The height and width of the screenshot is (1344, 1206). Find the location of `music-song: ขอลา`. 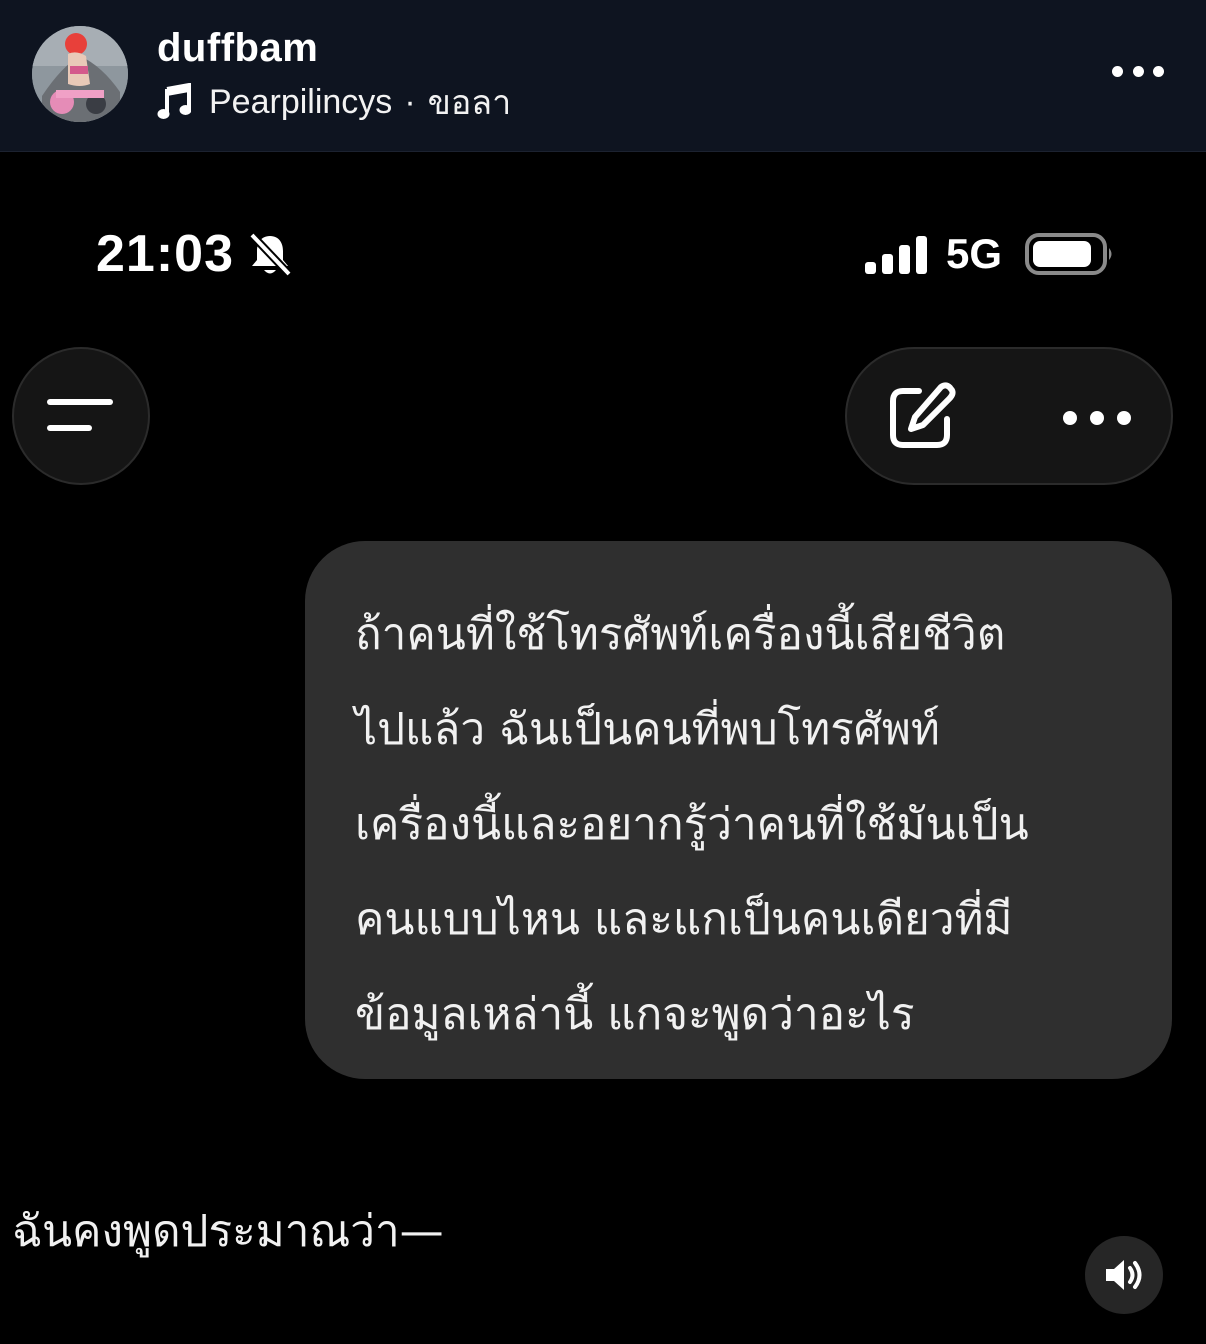

music-song: ขอลา is located at coordinates (469, 103).